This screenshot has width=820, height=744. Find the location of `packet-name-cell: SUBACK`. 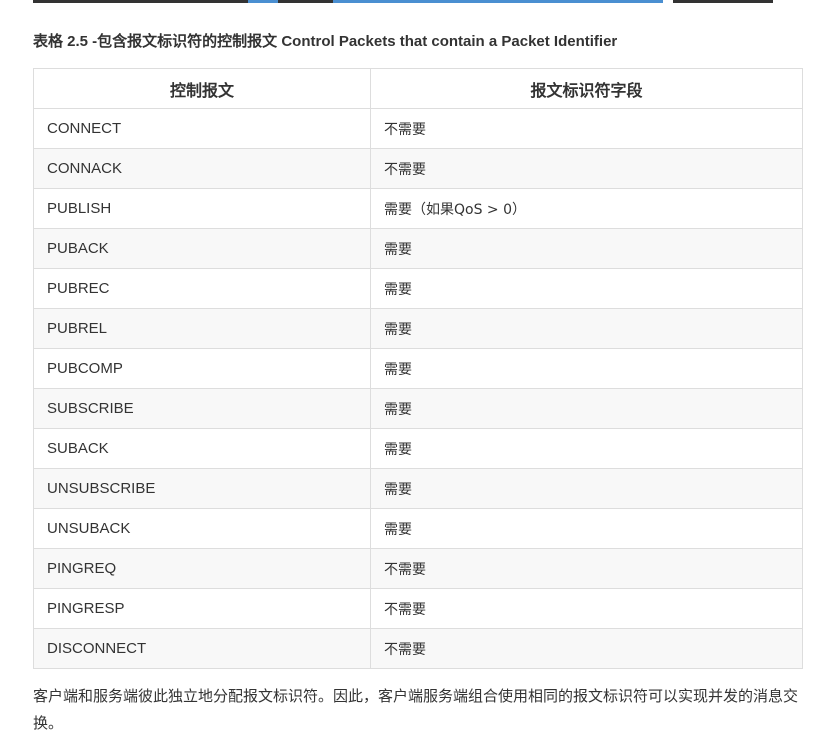

packet-name-cell: SUBACK is located at coordinates (202, 448).